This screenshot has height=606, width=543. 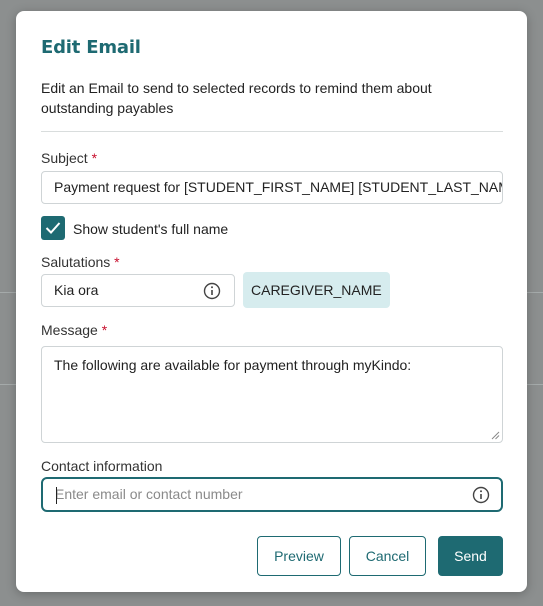 What do you see at coordinates (76, 262) in the screenshot?
I see `salutations-label-text: Salutations` at bounding box center [76, 262].